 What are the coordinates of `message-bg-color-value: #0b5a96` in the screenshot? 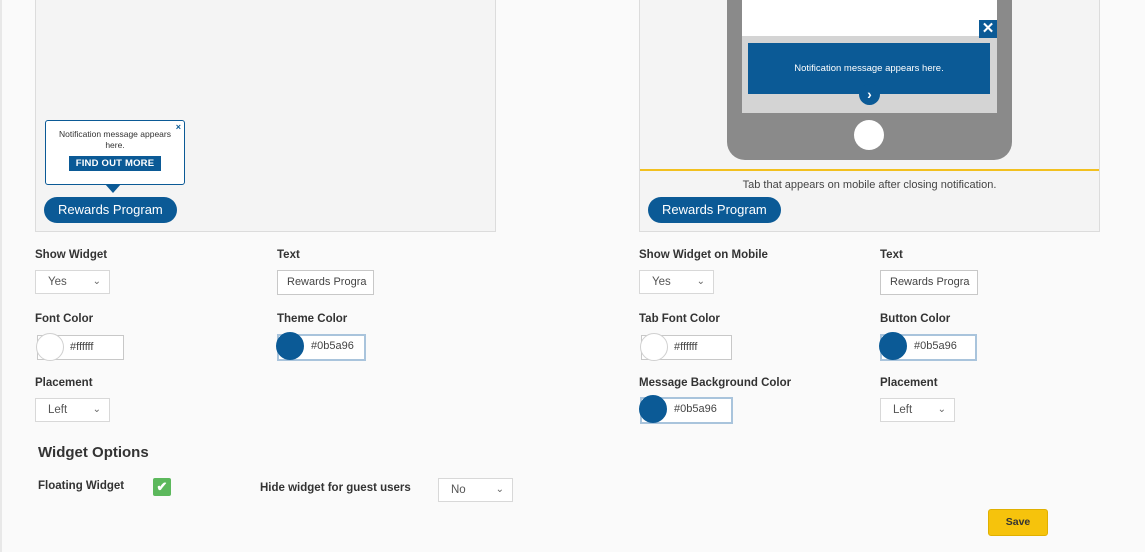 It's located at (695, 409).